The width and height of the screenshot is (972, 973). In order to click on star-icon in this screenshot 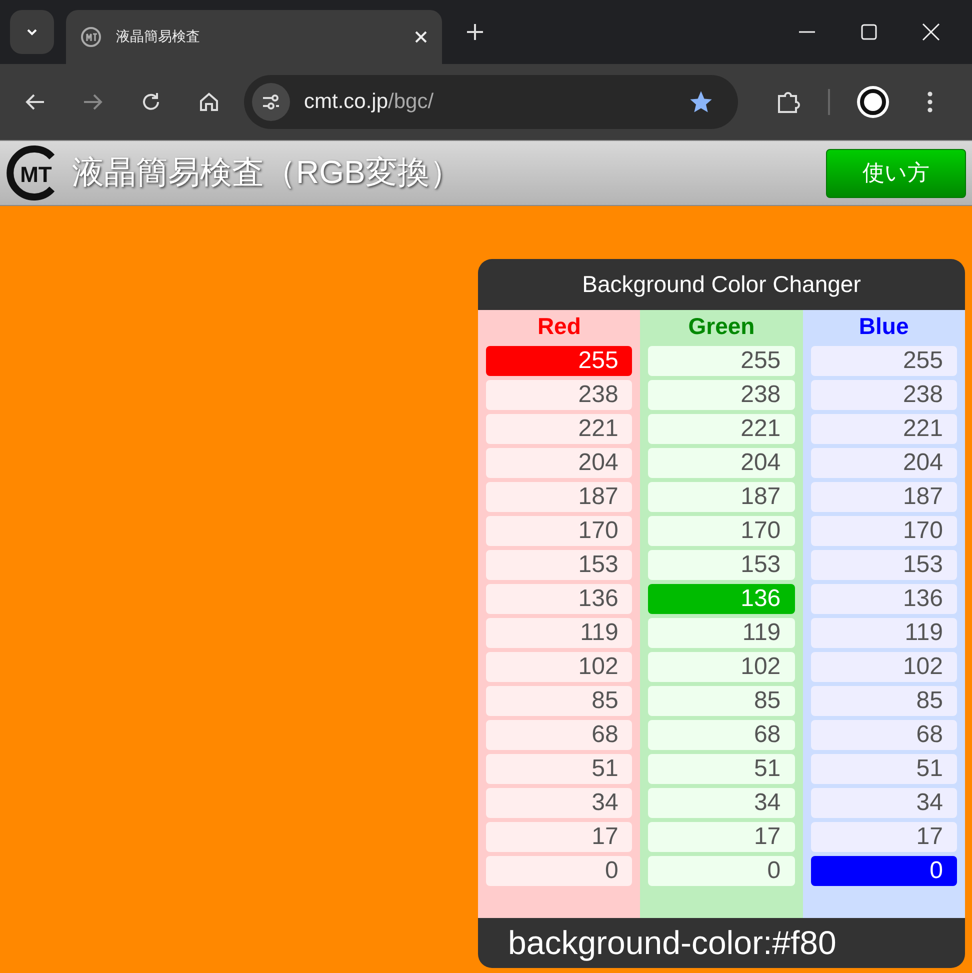, I will do `click(701, 102)`.